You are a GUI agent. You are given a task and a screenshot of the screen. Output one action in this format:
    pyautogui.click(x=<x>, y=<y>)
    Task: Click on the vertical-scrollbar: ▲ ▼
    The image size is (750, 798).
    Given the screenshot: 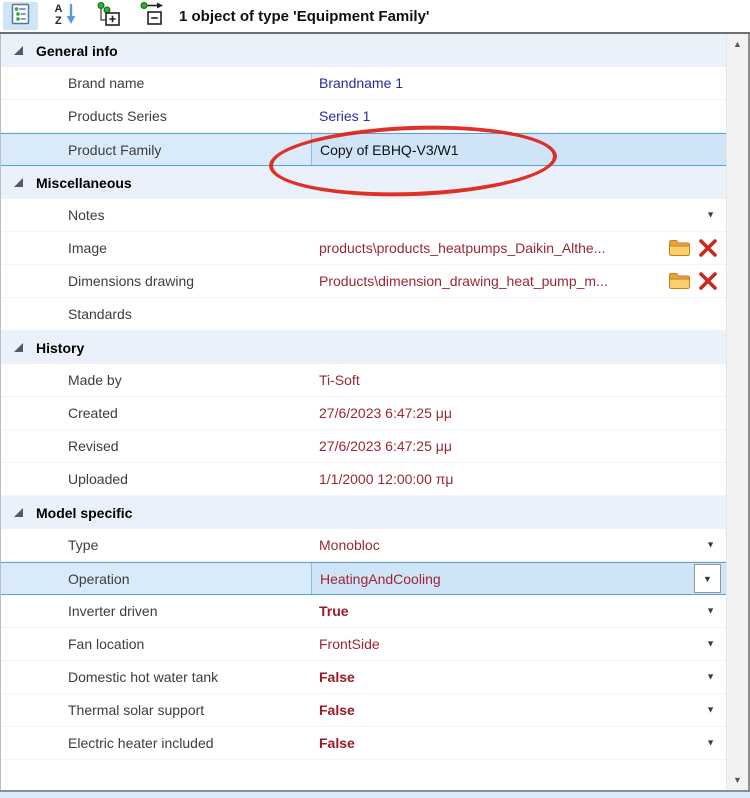 What is the action you would take?
    pyautogui.click(x=737, y=412)
    